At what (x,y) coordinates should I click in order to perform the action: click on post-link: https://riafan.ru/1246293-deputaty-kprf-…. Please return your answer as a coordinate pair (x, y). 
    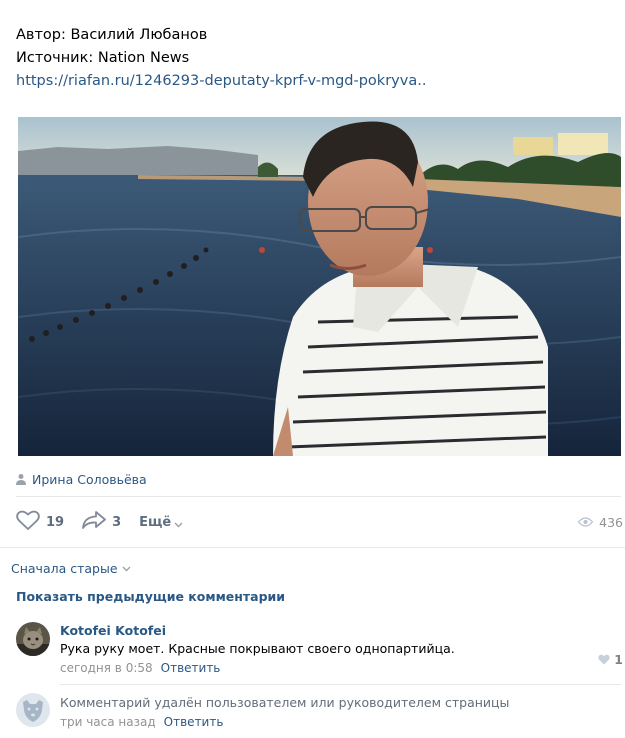
    Looking at the image, I should click on (316, 81).